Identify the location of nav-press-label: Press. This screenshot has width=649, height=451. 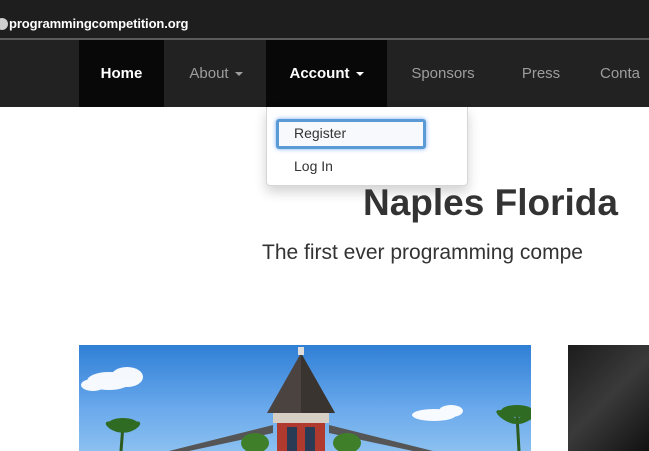
(541, 73).